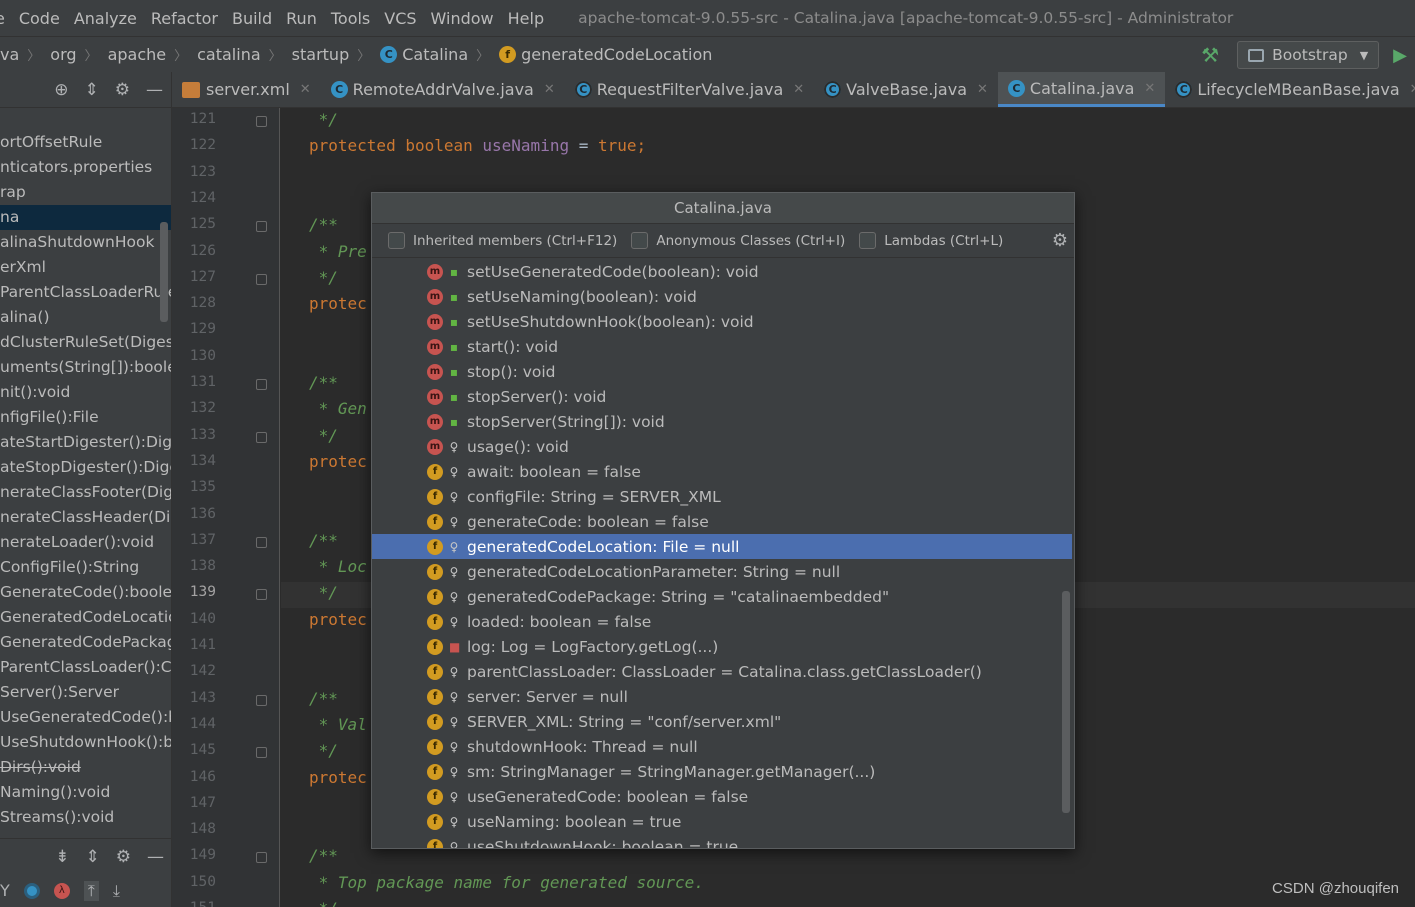 The height and width of the screenshot is (907, 1415). Describe the element at coordinates (85, 717) in the screenshot. I see `structure-item: UseGeneratedCode():bo` at that location.